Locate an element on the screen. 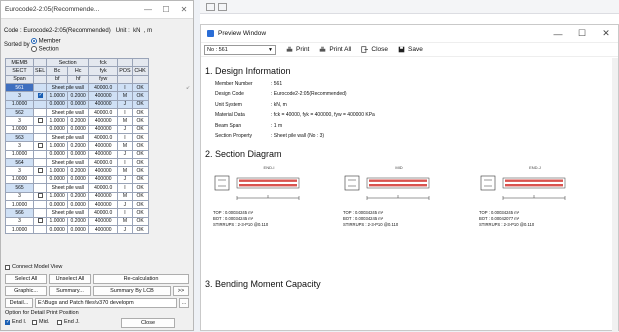 Image resolution: width=619 pixels, height=332 pixels. end-j-option: End J. is located at coordinates (68, 322).